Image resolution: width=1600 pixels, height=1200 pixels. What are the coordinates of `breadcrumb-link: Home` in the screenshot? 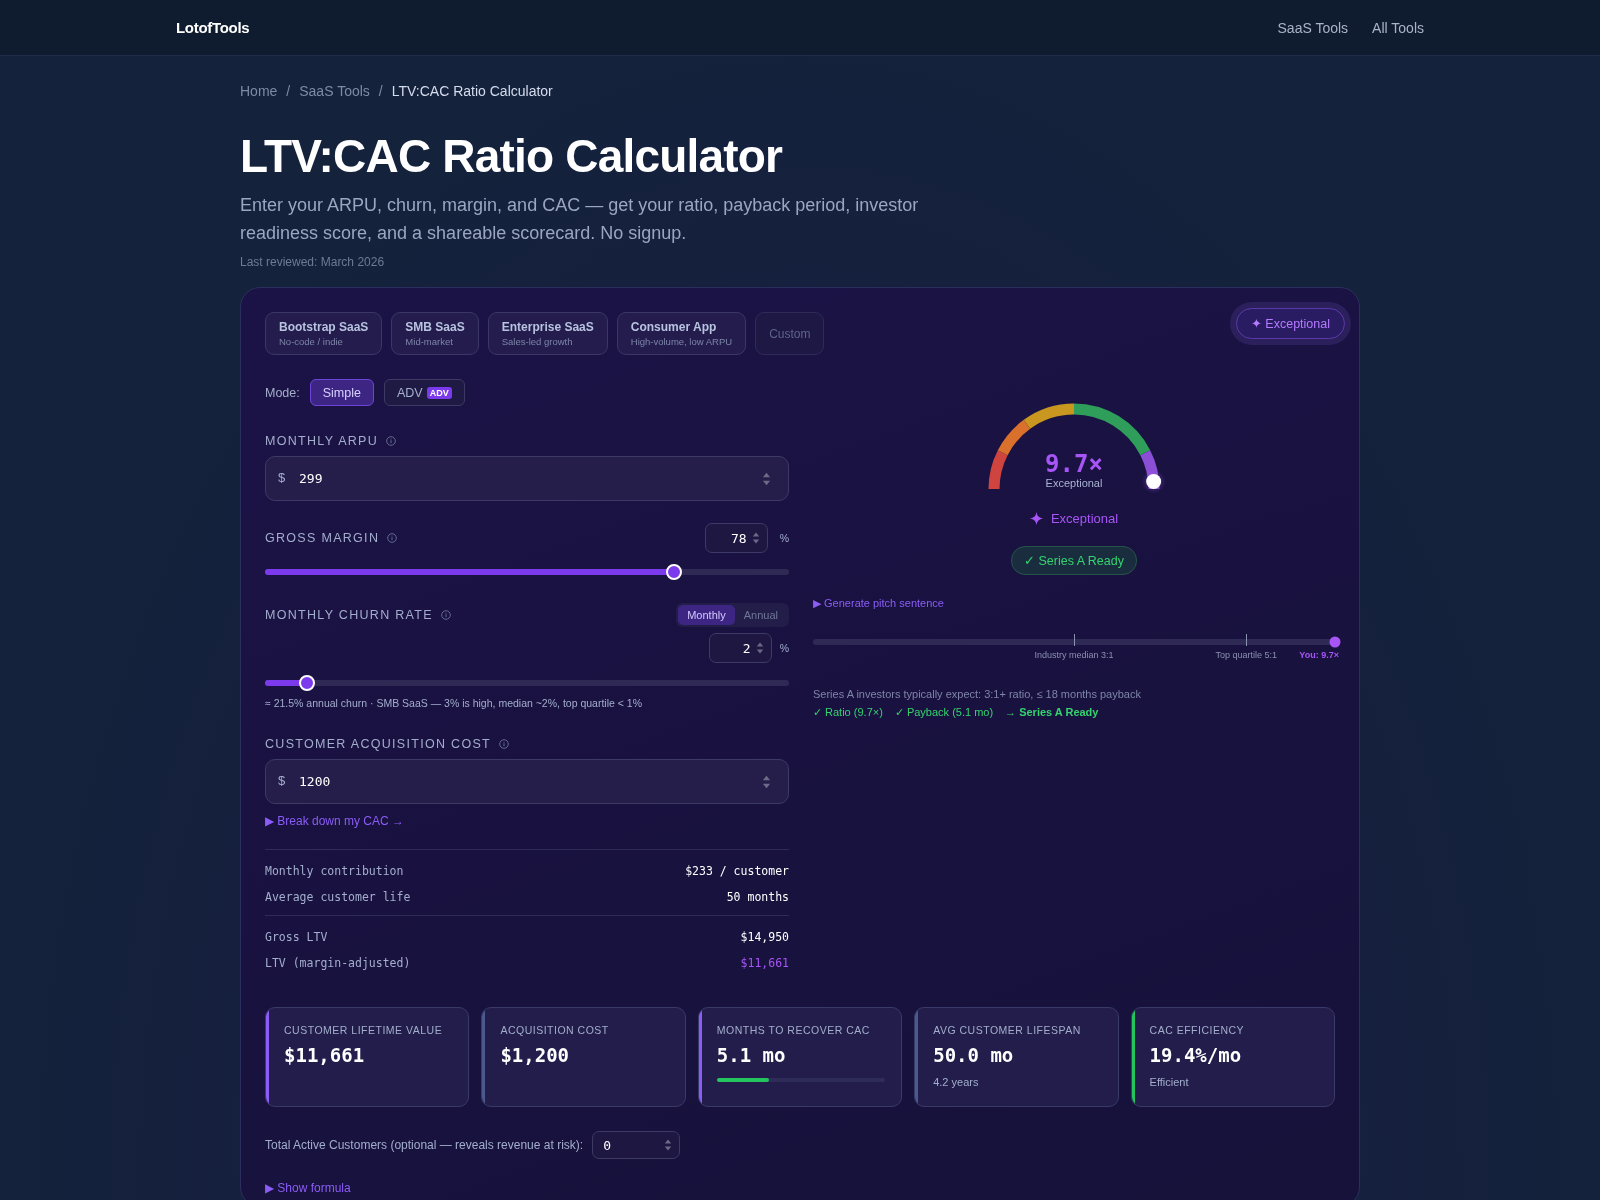 It's located at (259, 91).